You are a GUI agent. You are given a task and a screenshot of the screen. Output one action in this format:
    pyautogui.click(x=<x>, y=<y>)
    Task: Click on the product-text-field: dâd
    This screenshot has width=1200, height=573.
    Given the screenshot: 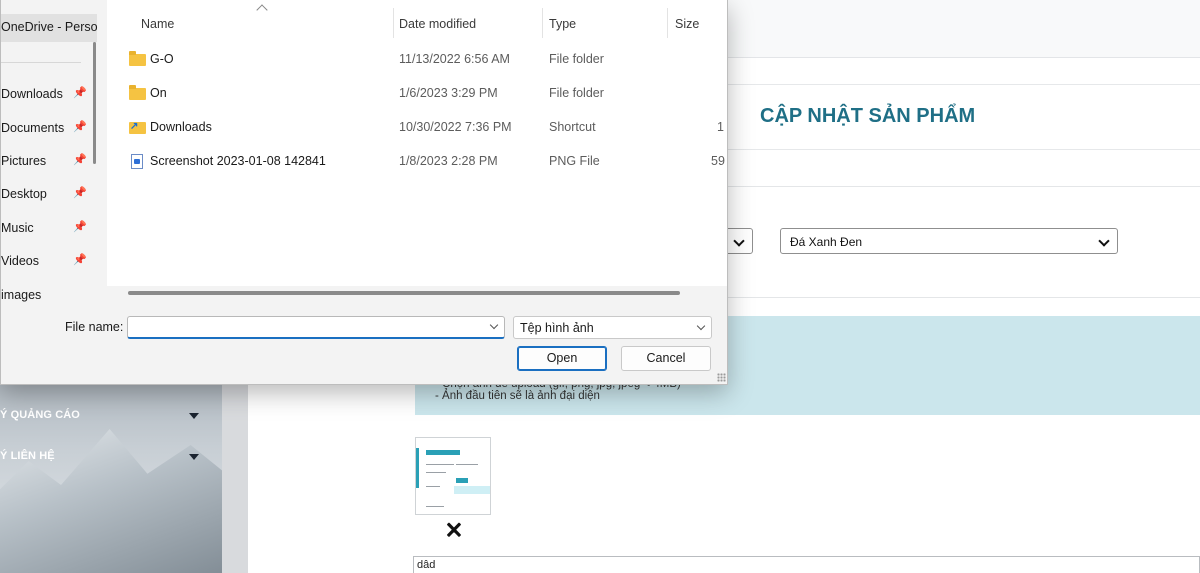 What is the action you would take?
    pyautogui.click(x=806, y=564)
    